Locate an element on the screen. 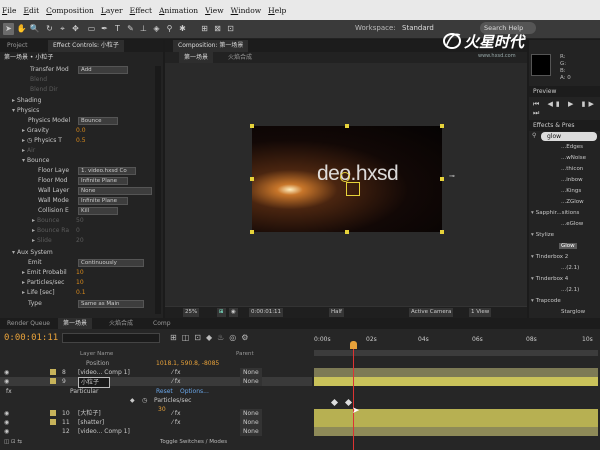 The width and height of the screenshot is (600, 450). physics-group: ▾ Physics is located at coordinates (25, 111).